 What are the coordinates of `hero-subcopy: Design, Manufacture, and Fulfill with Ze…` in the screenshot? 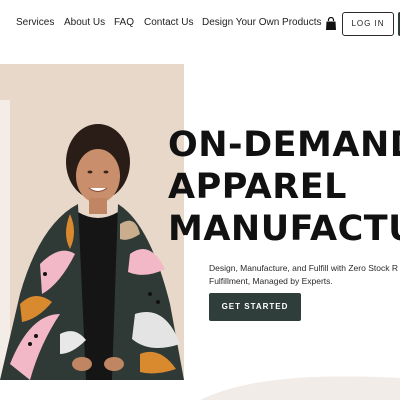 It's located at (304, 275).